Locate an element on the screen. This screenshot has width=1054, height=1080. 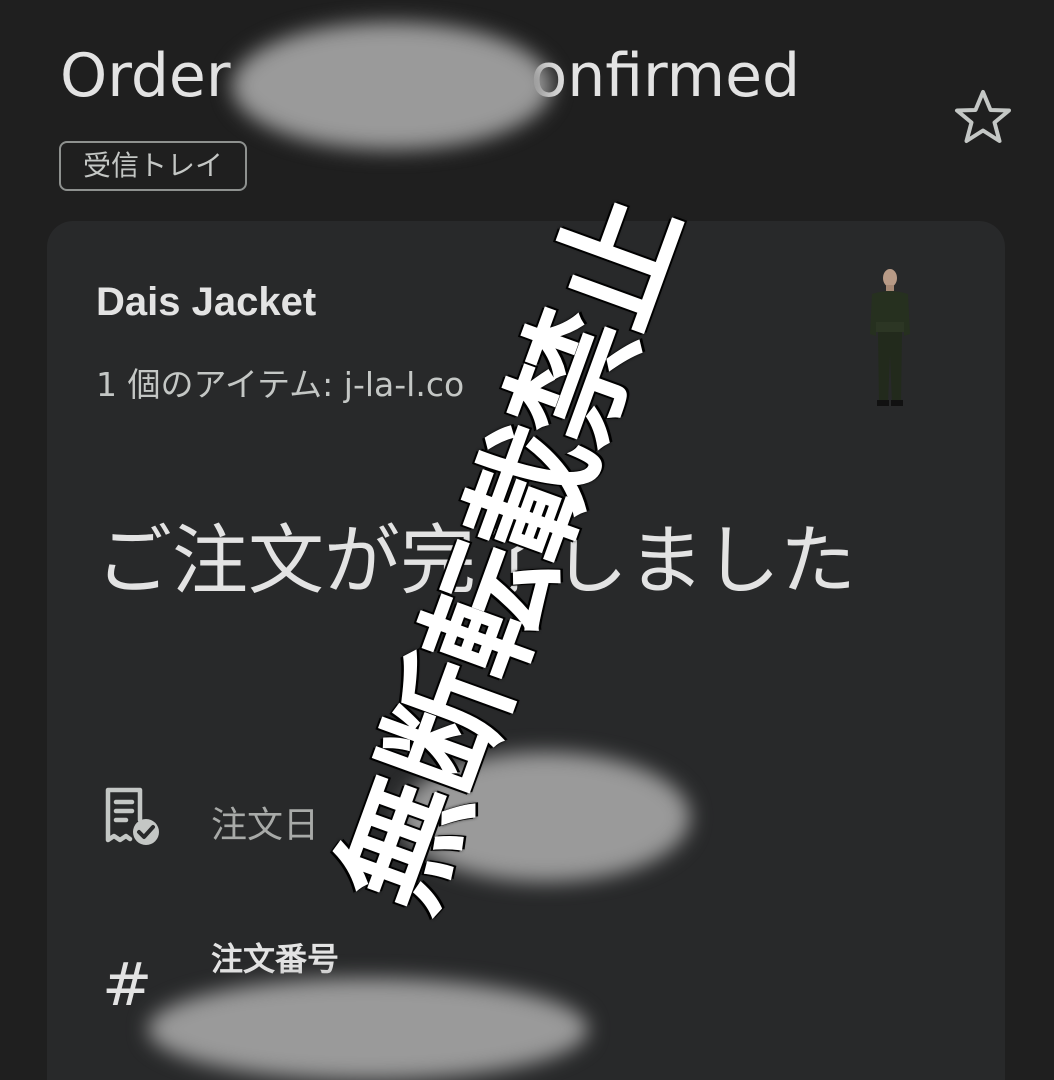
order-number-label: 注文番号 is located at coordinates (275, 959).